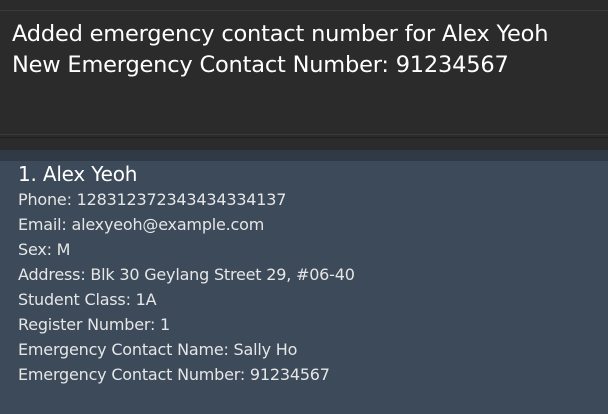  What do you see at coordinates (174, 374) in the screenshot?
I see `person-emergency-contact-number: Emergency Contact Number: 91234567` at bounding box center [174, 374].